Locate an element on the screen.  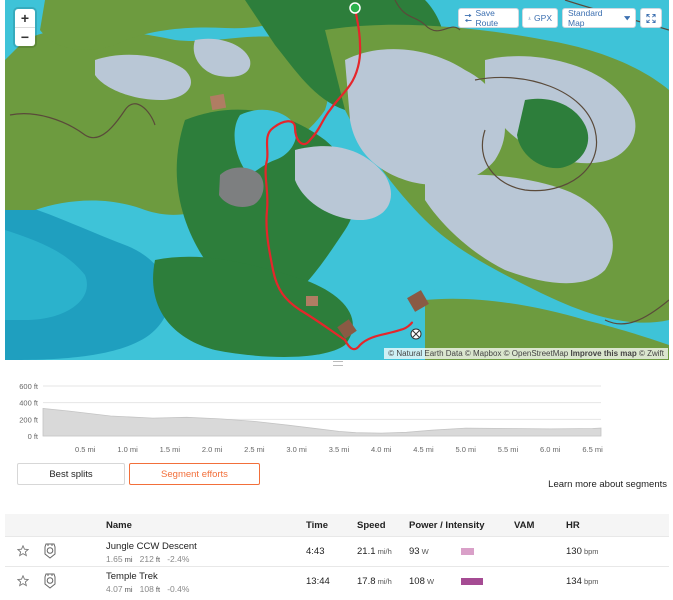
x-tick-label: 3.0 mi is located at coordinates (296, 449).